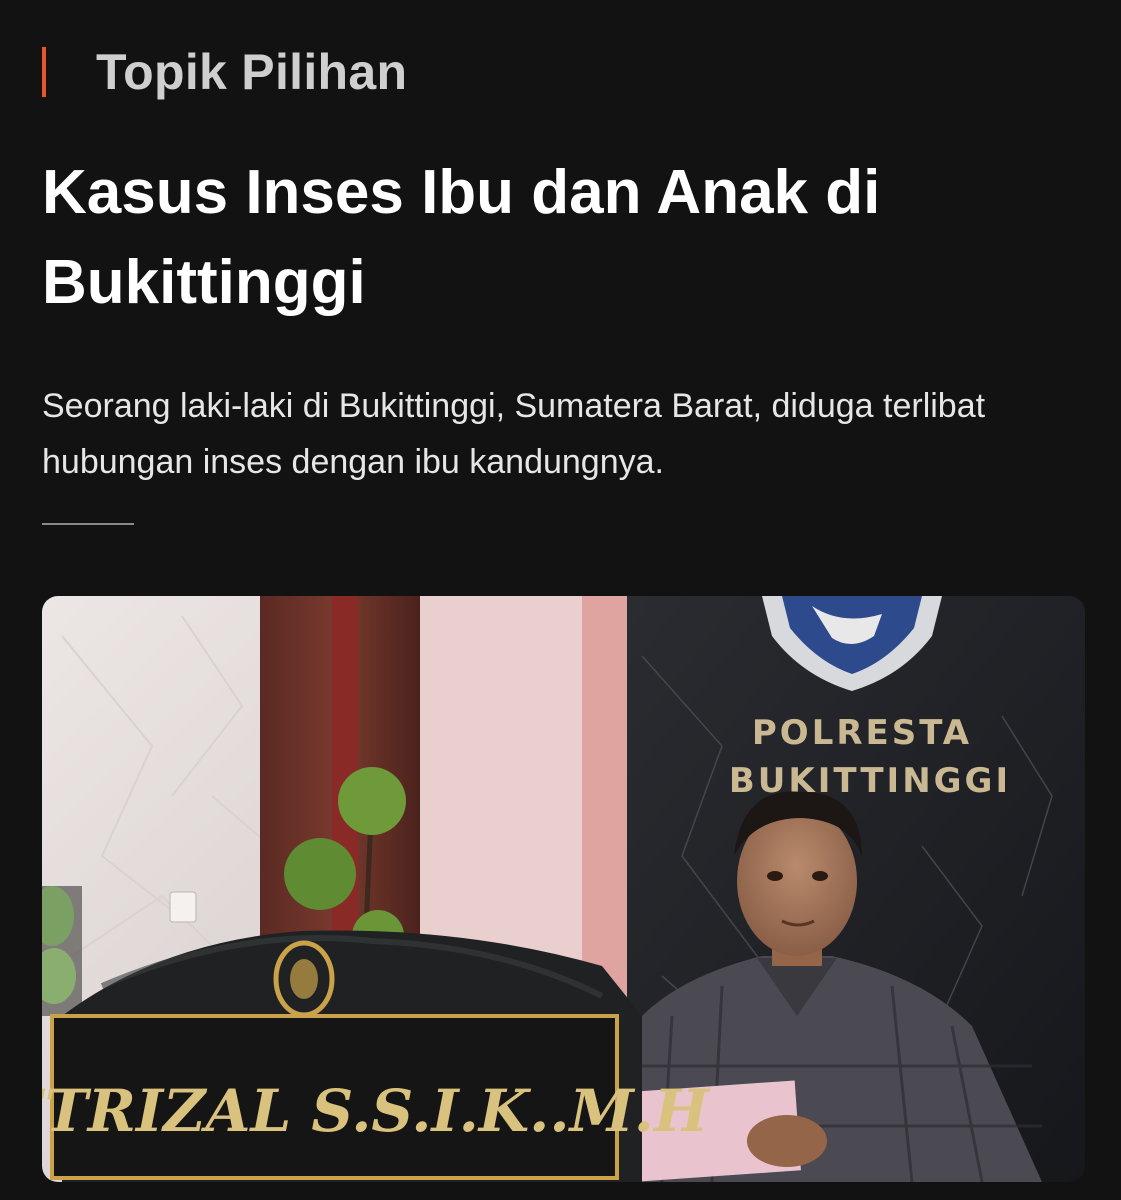  Describe the element at coordinates (252, 72) in the screenshot. I see `section-title: Topik Pilihan` at that location.